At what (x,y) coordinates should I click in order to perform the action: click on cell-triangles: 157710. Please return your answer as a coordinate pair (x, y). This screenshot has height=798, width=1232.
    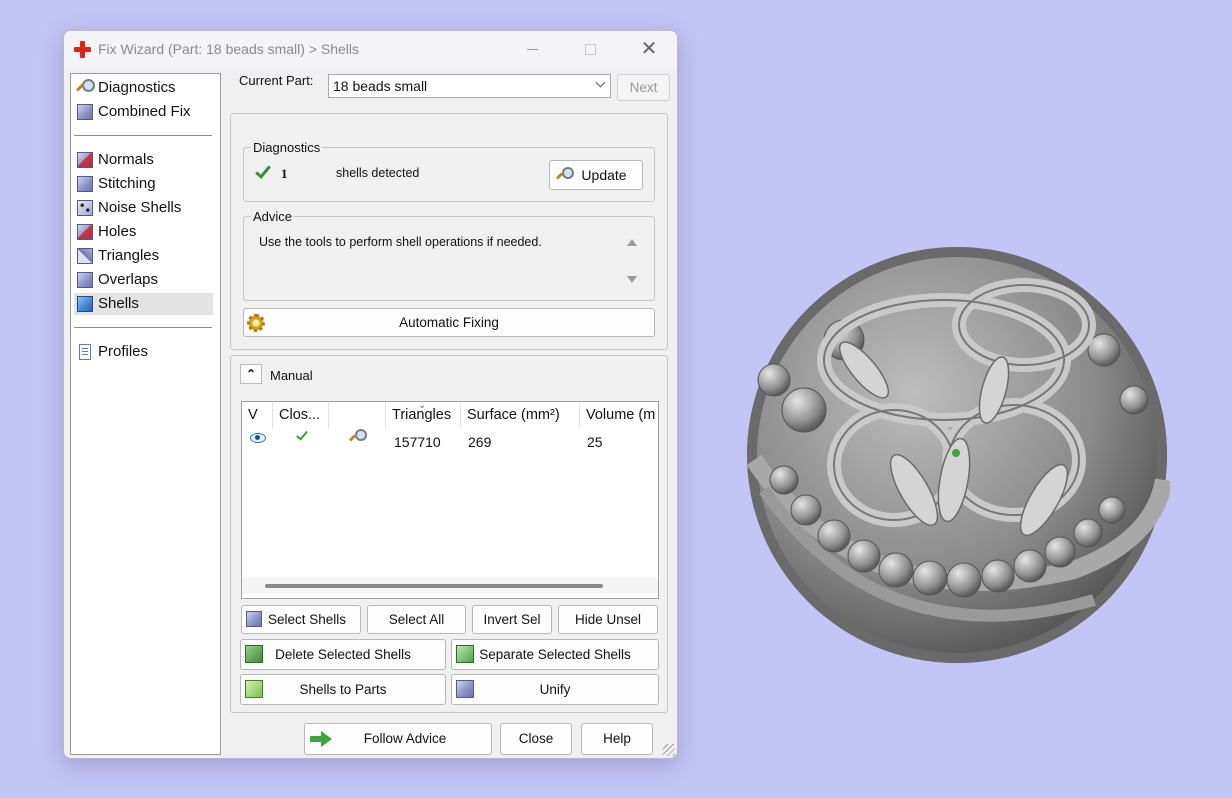
    Looking at the image, I should click on (417, 442).